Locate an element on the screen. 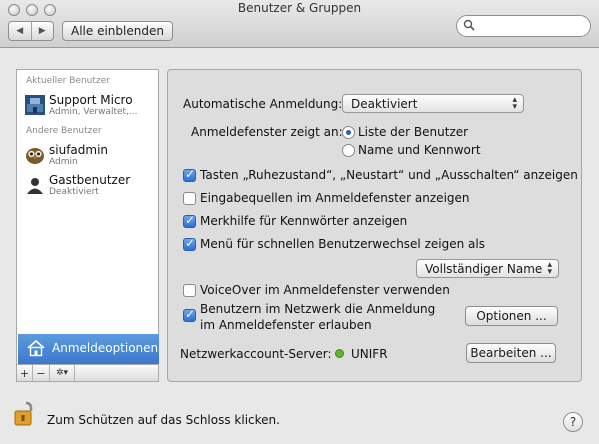 This screenshot has width=599, height=444. checkbox-voiceover-label: VoiceOver im Anmeldefenster verwenden is located at coordinates (325, 290).